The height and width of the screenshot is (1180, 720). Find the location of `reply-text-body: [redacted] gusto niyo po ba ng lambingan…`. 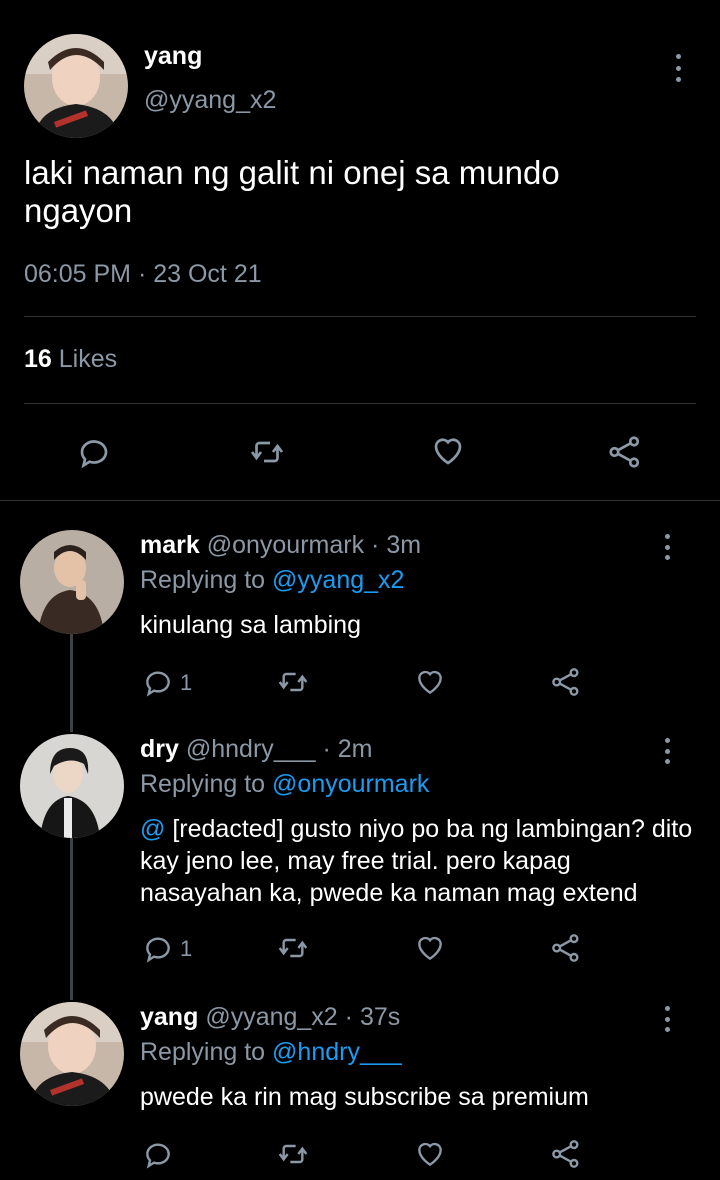

reply-text-body: [redacted] gusto niyo po ba ng lambingan… is located at coordinates (416, 861).